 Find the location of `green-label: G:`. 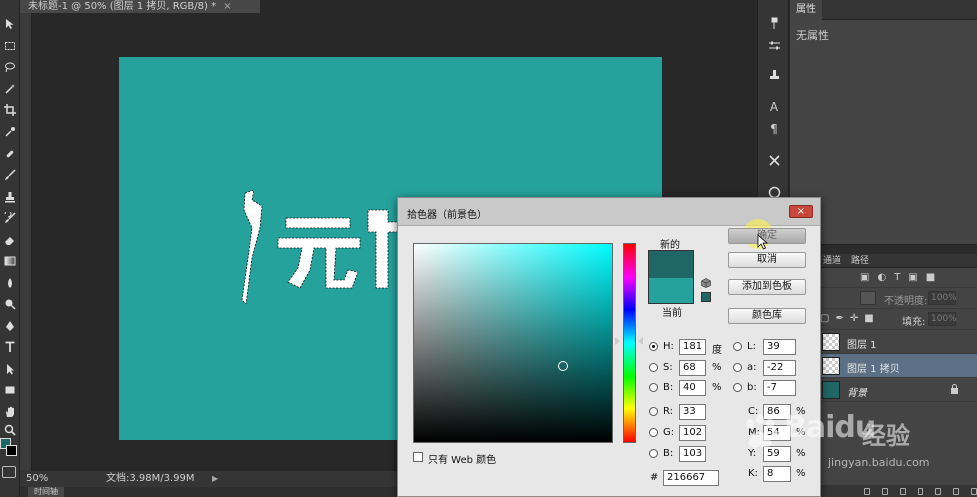

green-label: G: is located at coordinates (669, 432).